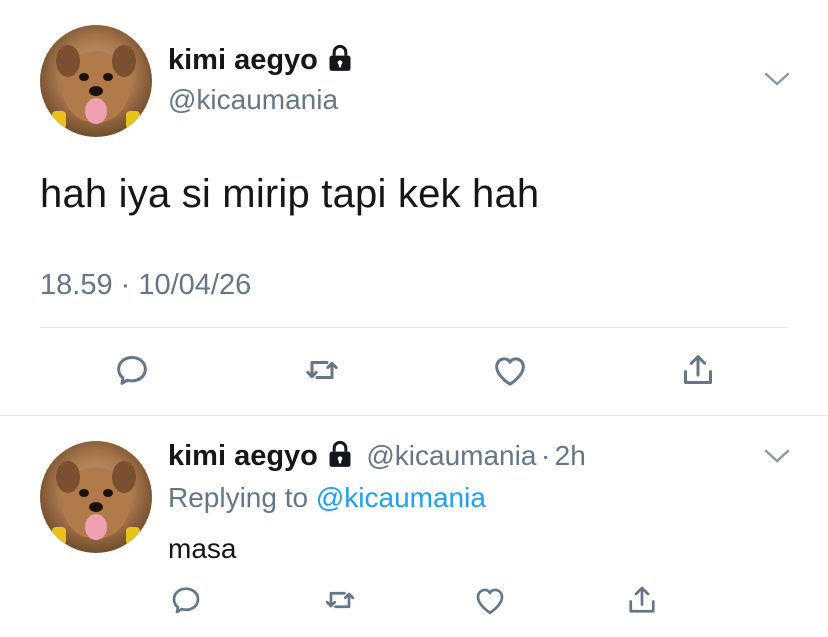  I want to click on tweet-text: hah iya si mirip tapi kek hah, so click(290, 194).